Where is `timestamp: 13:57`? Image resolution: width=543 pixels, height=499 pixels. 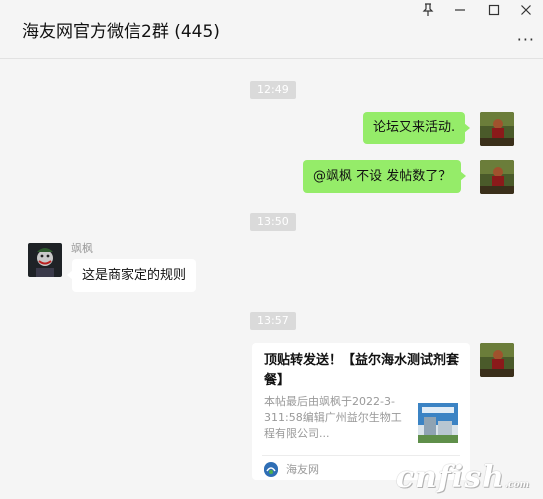 timestamp: 13:57 is located at coordinates (273, 321).